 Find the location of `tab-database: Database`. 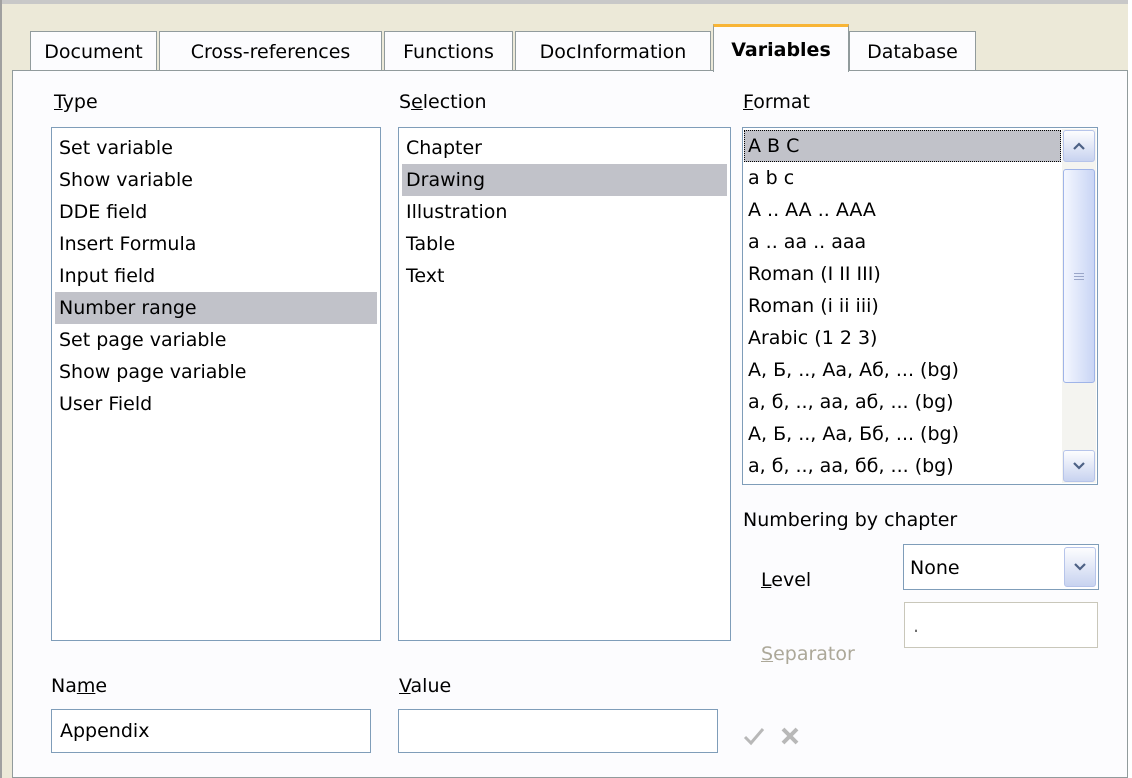

tab-database: Database is located at coordinates (912, 51).